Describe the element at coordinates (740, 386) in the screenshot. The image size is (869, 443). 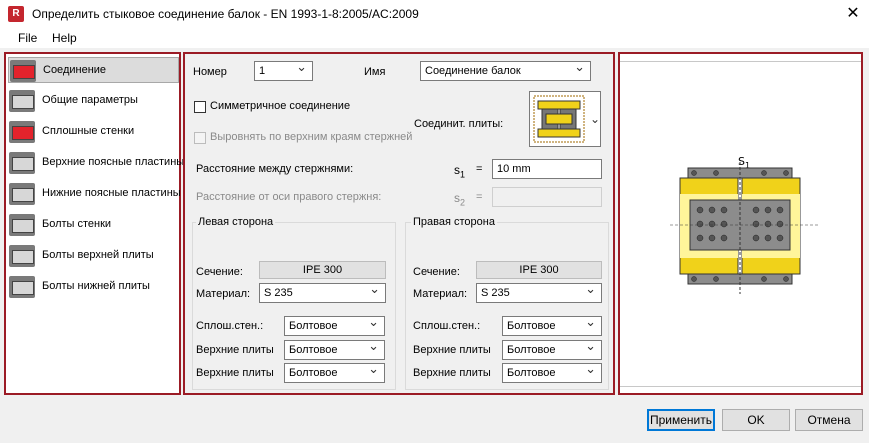
I see `preview-separator-bottom` at that location.